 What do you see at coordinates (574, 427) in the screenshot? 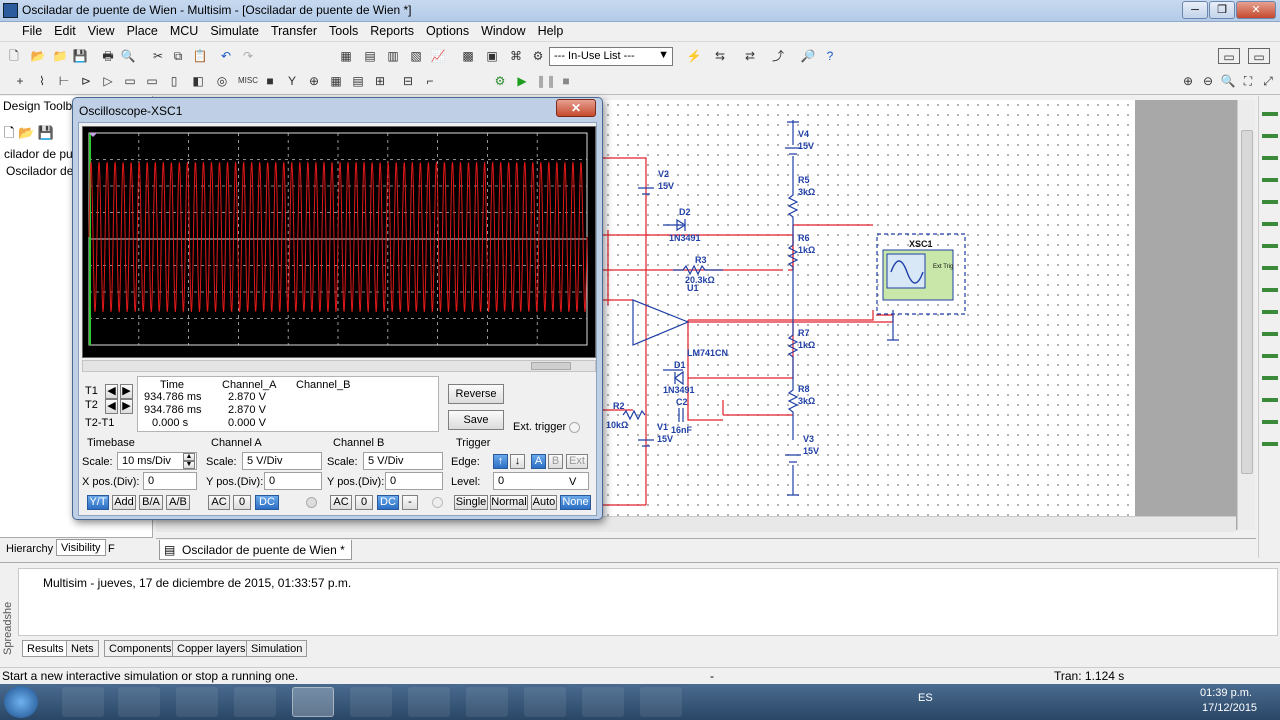
I see `ext-trigger-terminal` at bounding box center [574, 427].